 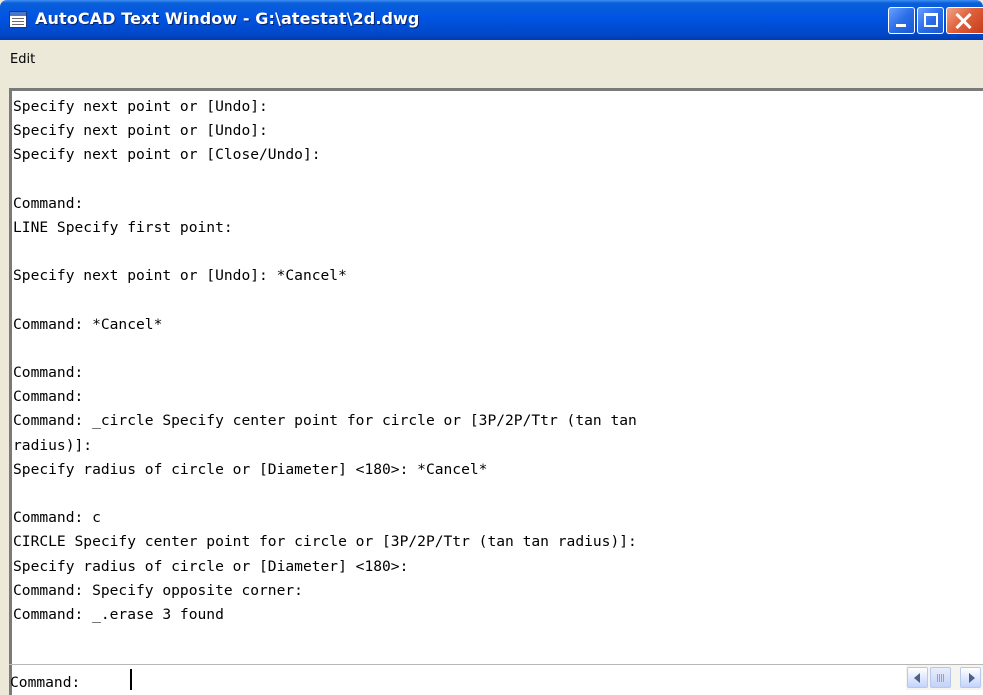 I want to click on minimize-icon, so click(x=901, y=25).